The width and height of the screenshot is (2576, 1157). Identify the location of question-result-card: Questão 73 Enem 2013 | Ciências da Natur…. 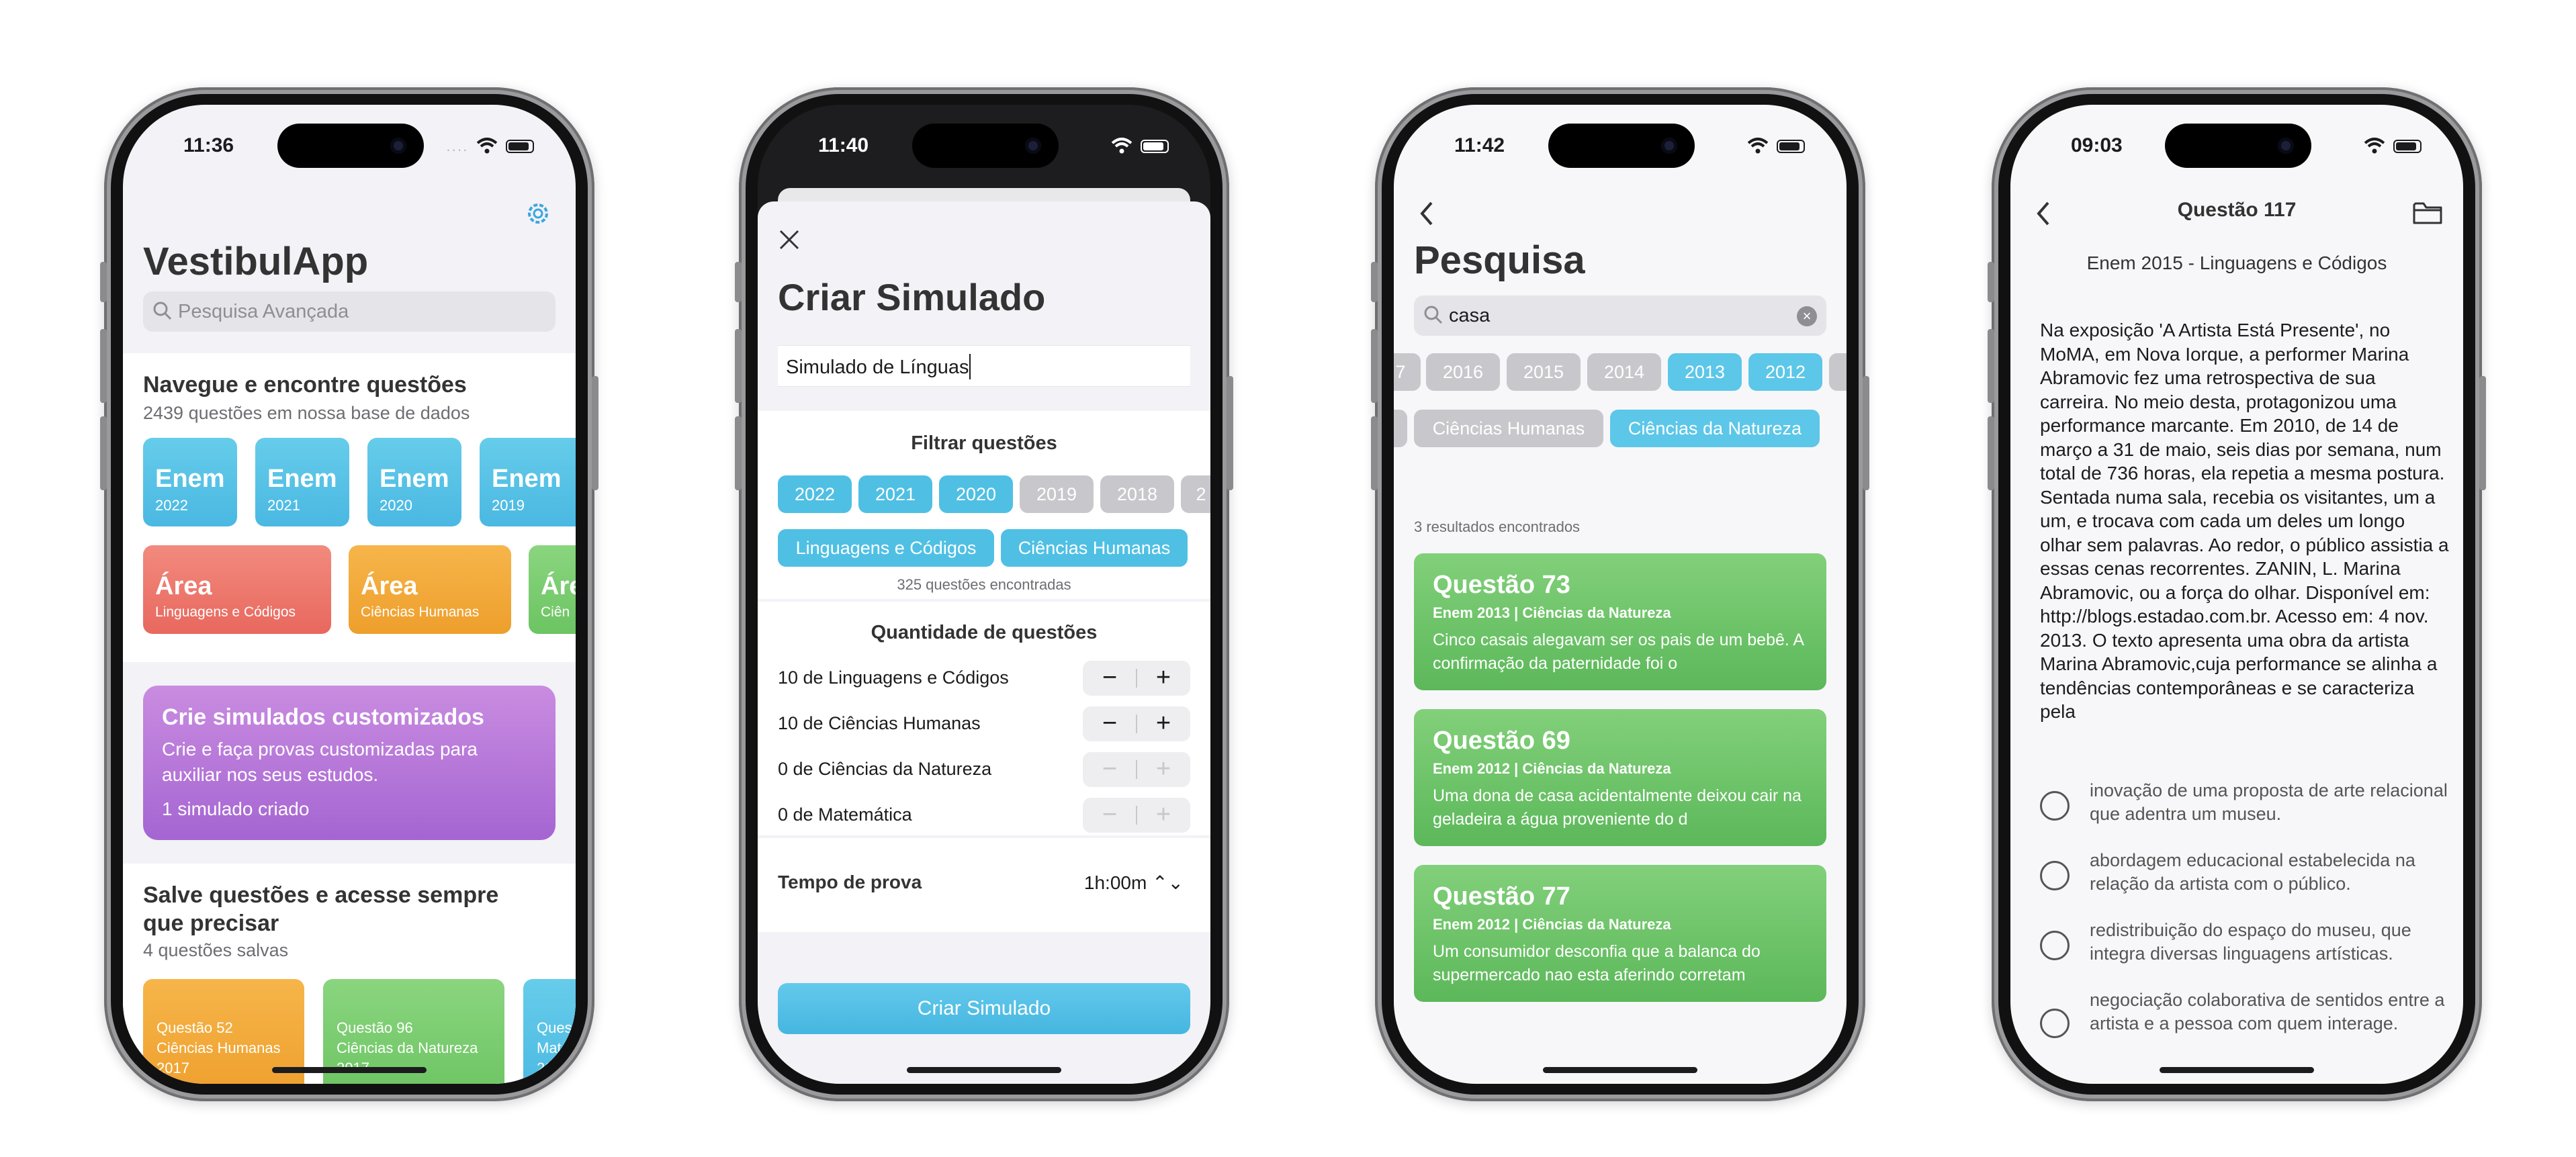
(1620, 621).